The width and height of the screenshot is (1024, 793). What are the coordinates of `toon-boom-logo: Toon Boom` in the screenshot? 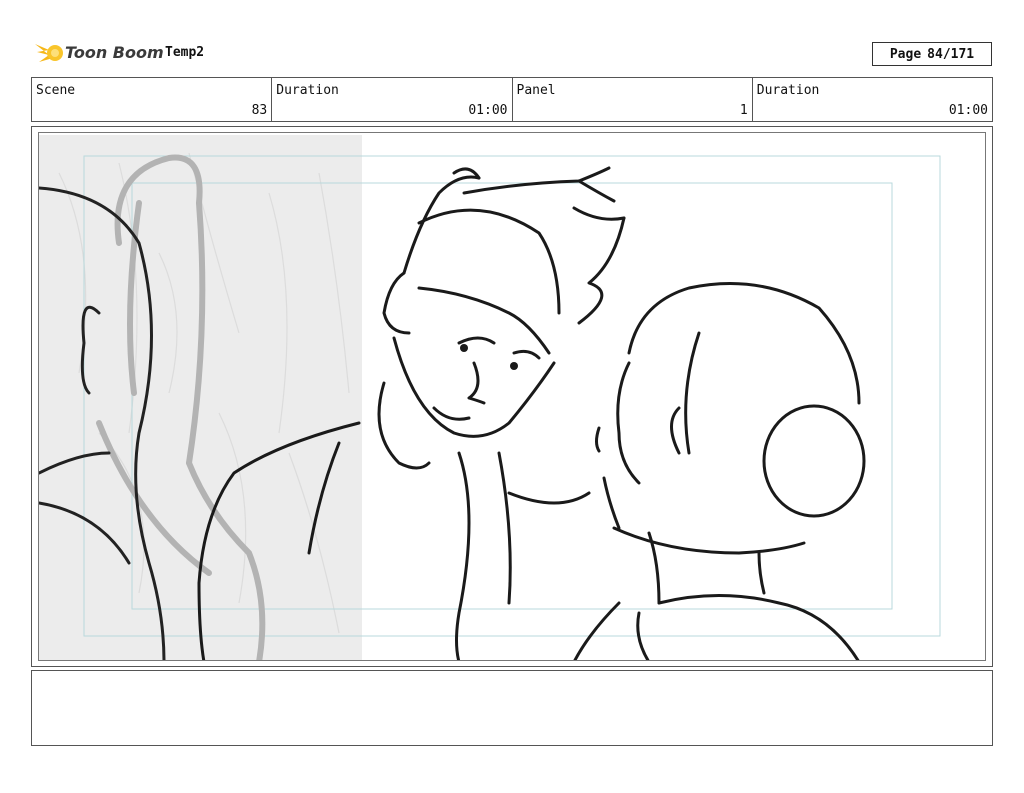 It's located at (98, 53).